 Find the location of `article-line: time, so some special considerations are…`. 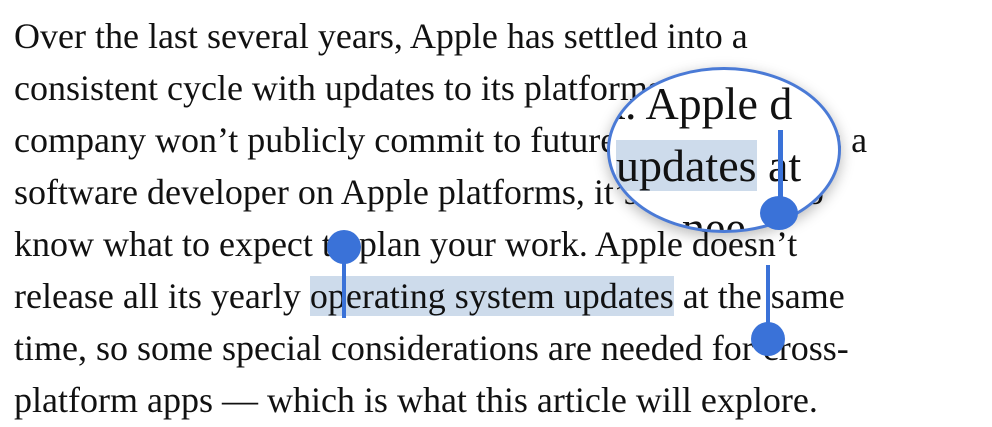

article-line: time, so some special considerations are… is located at coordinates (431, 348).